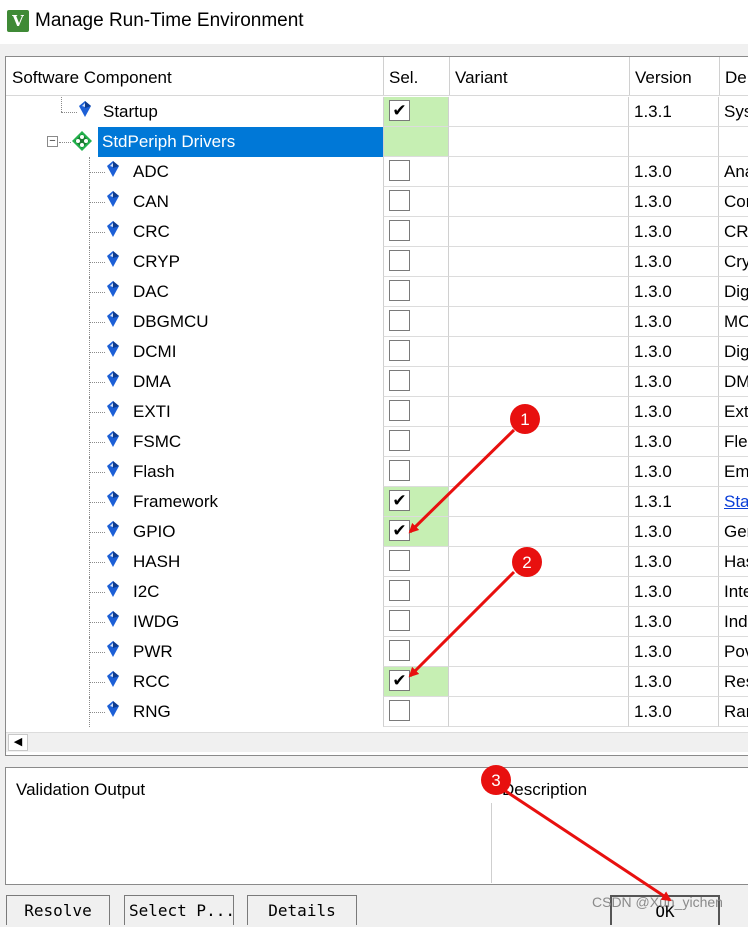 This screenshot has height=927, width=748. What do you see at coordinates (733, 202) in the screenshot?
I see `description-cell: Cor` at bounding box center [733, 202].